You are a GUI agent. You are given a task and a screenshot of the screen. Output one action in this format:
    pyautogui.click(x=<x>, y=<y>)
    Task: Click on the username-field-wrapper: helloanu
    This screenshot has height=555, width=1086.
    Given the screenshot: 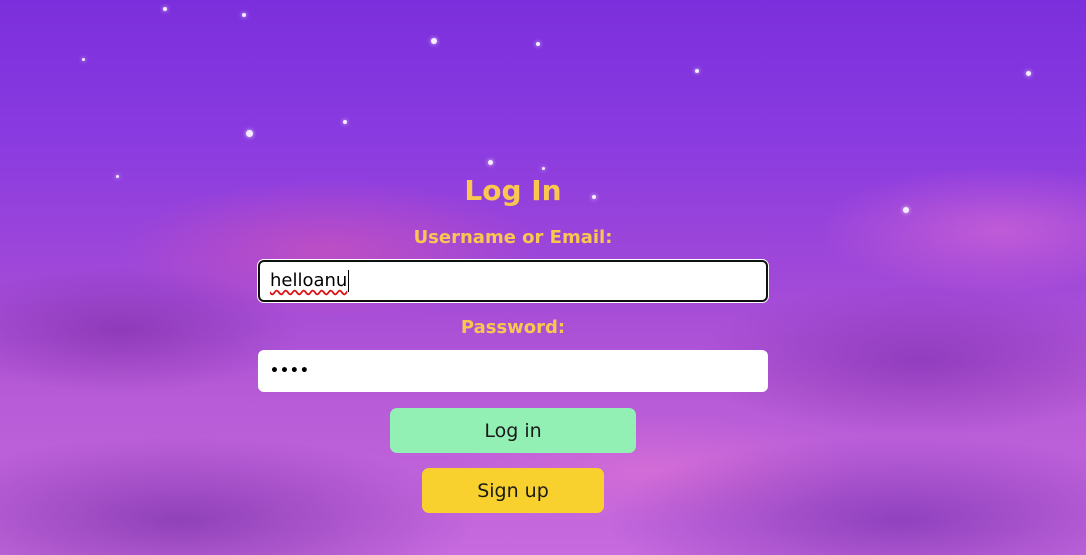 What is the action you would take?
    pyautogui.click(x=513, y=281)
    